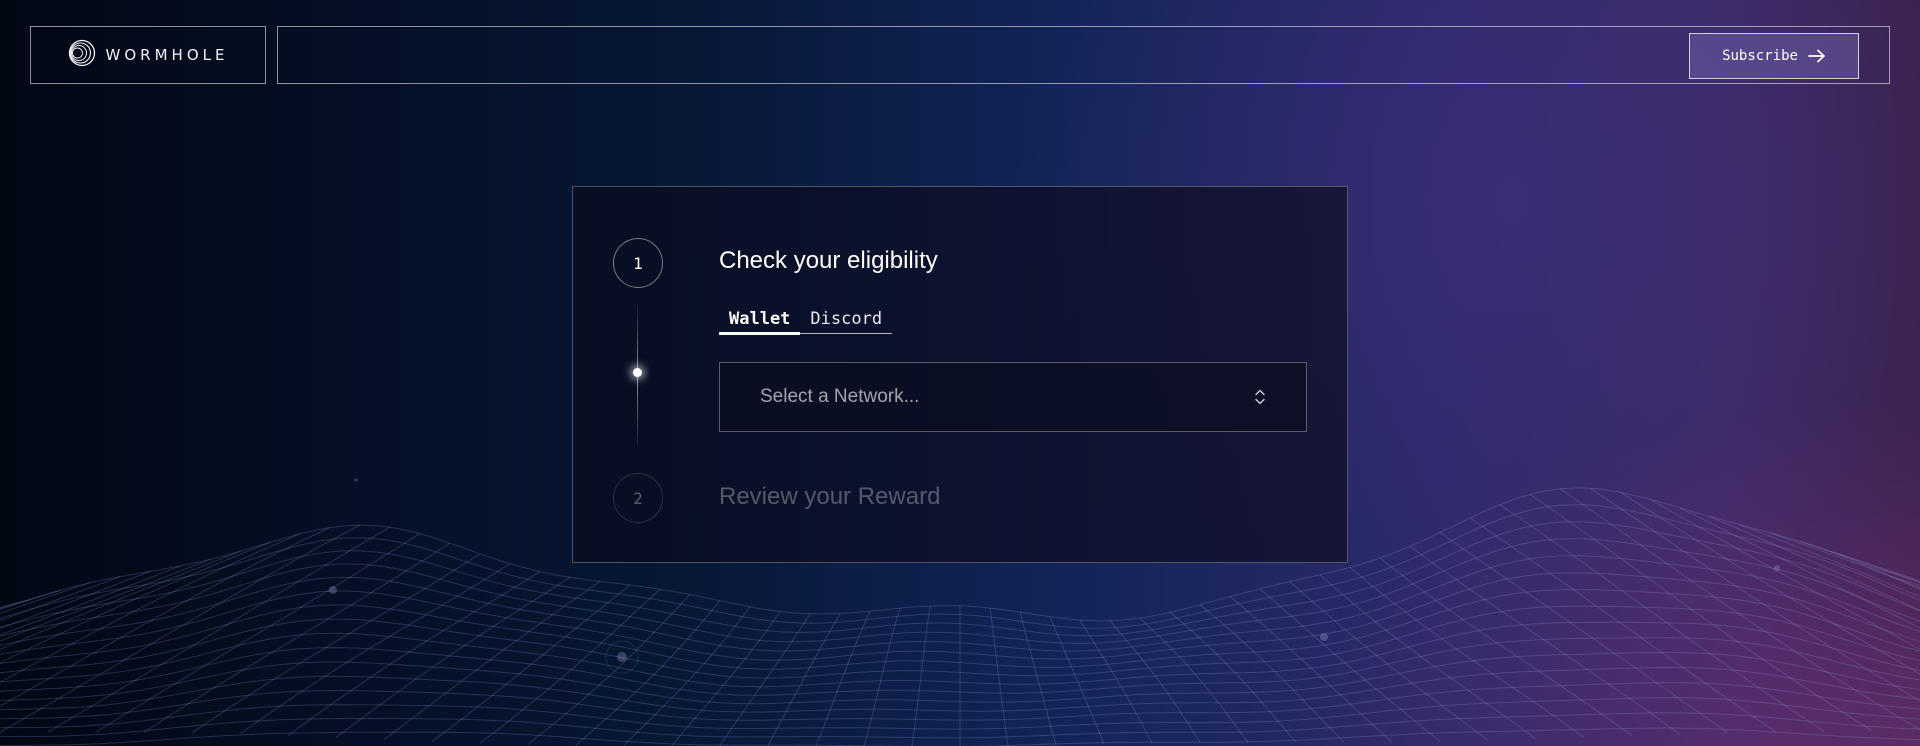 This screenshot has height=746, width=1920. Describe the element at coordinates (828, 260) in the screenshot. I see `step-1-title: Check your eligibility` at that location.